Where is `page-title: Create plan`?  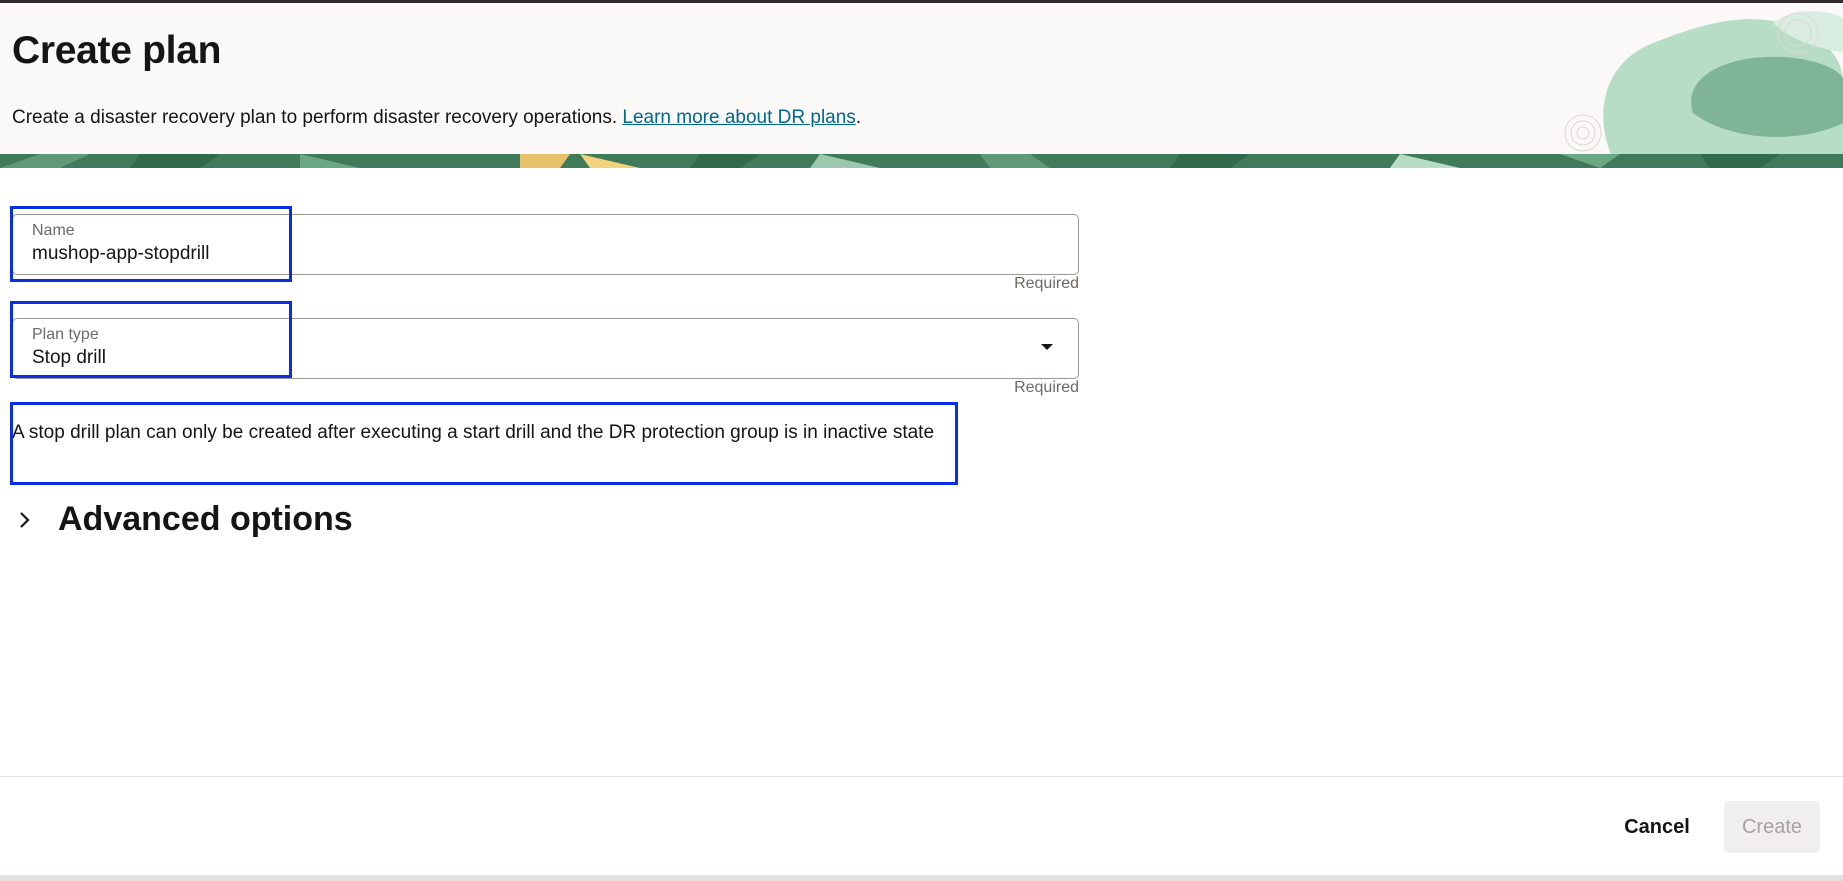 page-title: Create plan is located at coordinates (117, 50).